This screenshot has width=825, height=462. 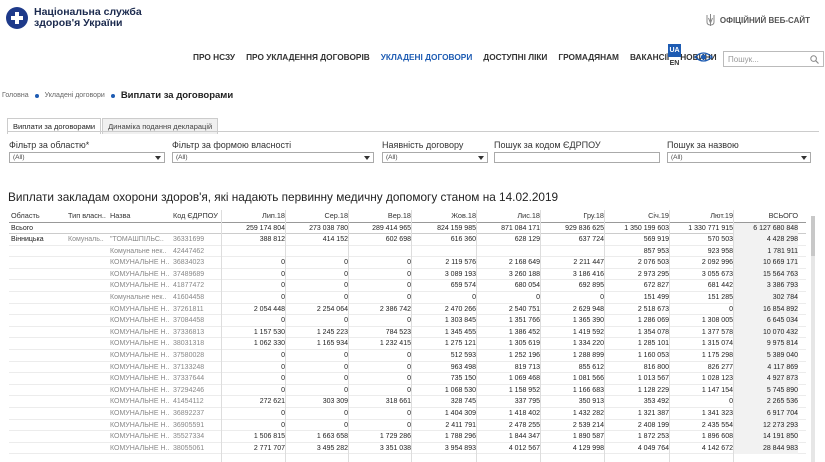 What do you see at coordinates (765, 367) in the screenshot?
I see `payment-cell: 4 117 869` at bounding box center [765, 367].